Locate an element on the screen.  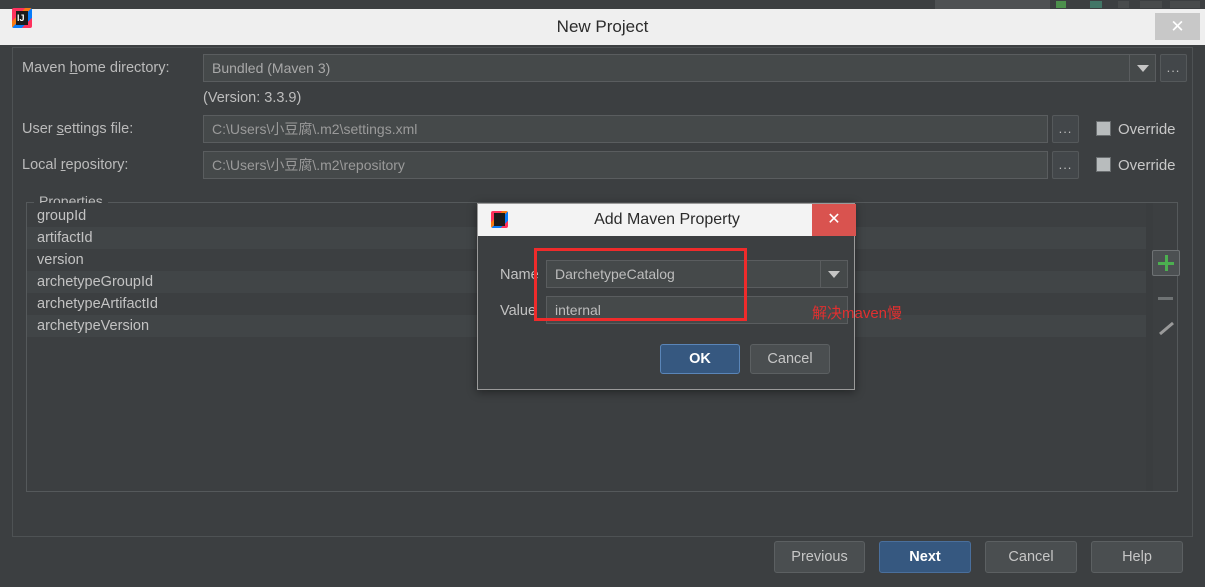
user-settings-label: User settings file: is located at coordinates (77, 129).